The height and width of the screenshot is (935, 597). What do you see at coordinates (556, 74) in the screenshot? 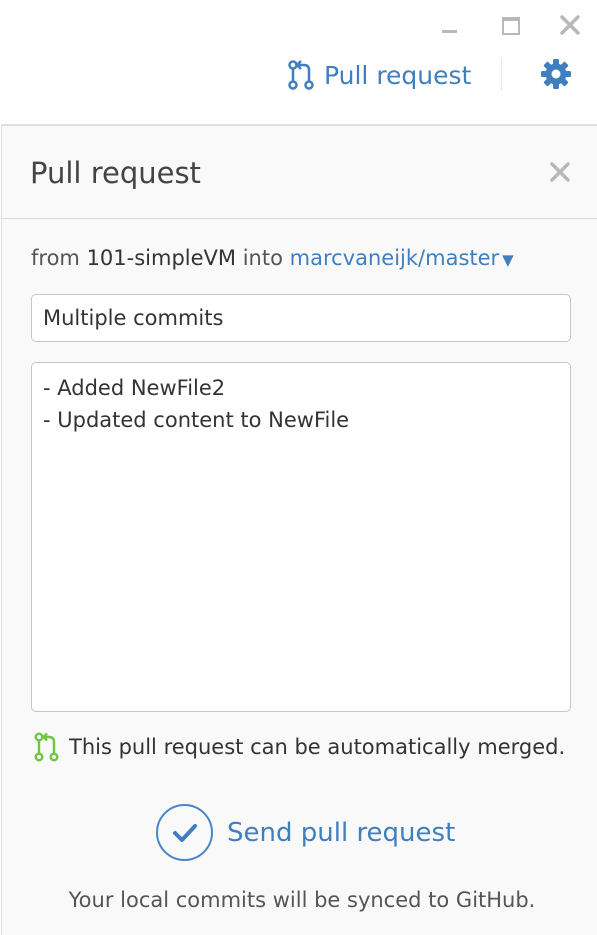
I see `gear-icon` at bounding box center [556, 74].